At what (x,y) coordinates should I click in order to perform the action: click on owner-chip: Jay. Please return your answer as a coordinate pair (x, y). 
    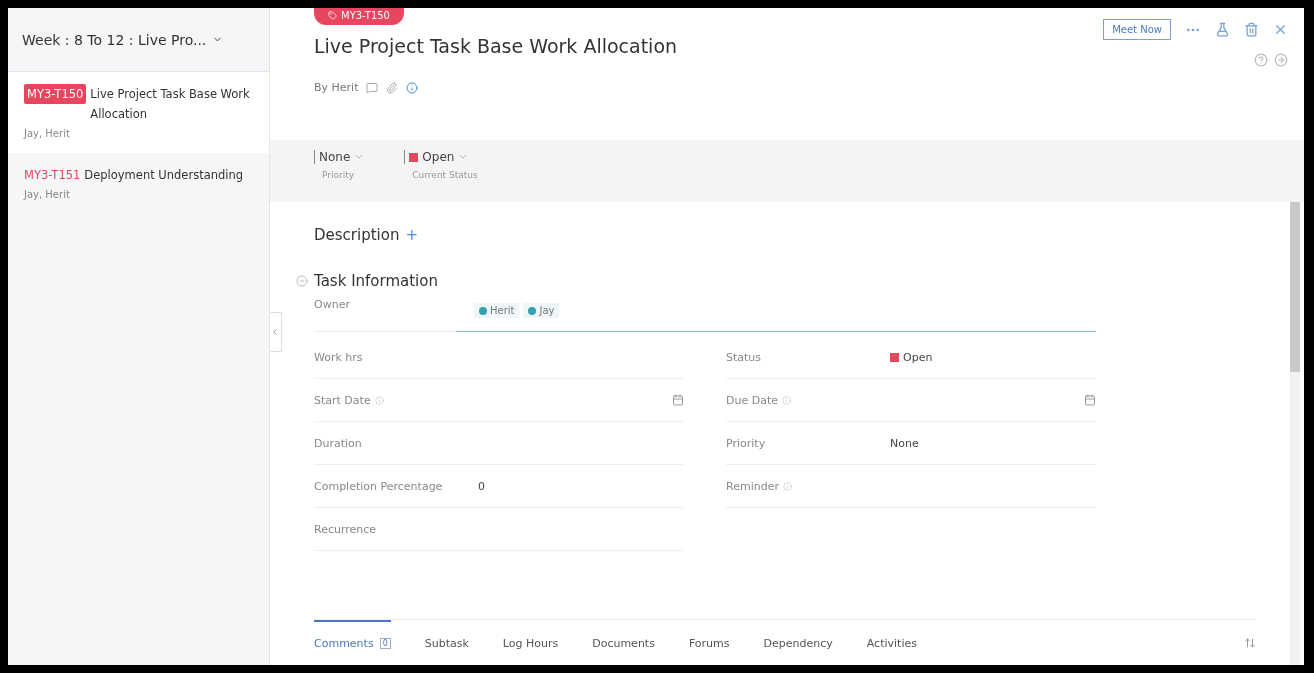
    Looking at the image, I should click on (541, 310).